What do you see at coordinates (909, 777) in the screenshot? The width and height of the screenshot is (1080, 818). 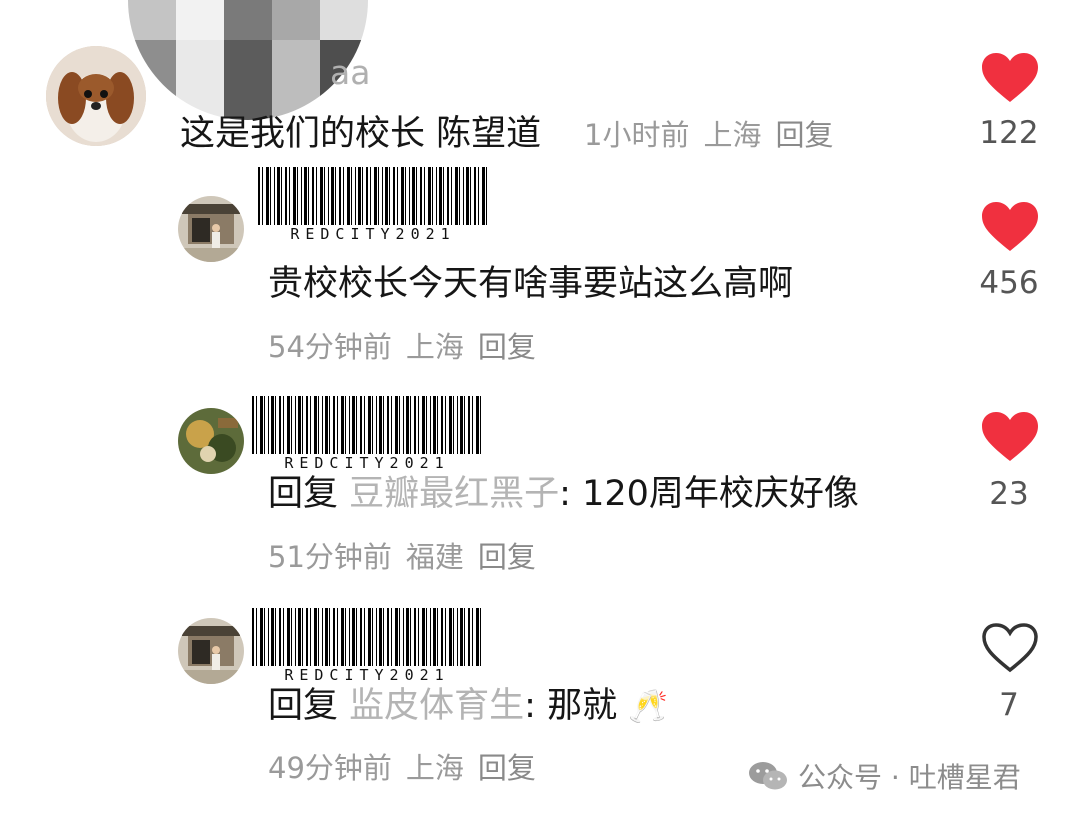 I see `watermark-text: 公众号 · 吐槽星君` at bounding box center [909, 777].